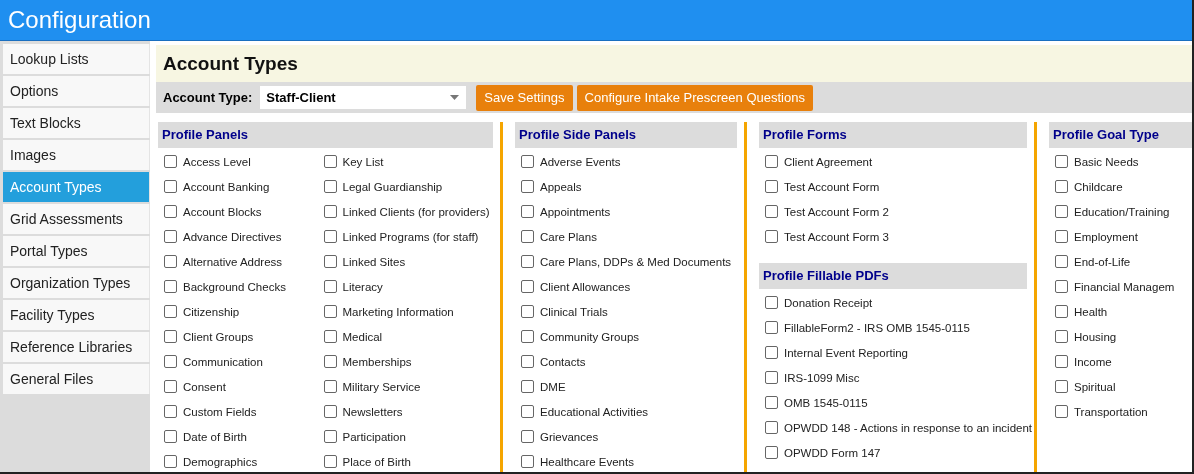  I want to click on sidebar-item: Grid Assessments, so click(76, 219).